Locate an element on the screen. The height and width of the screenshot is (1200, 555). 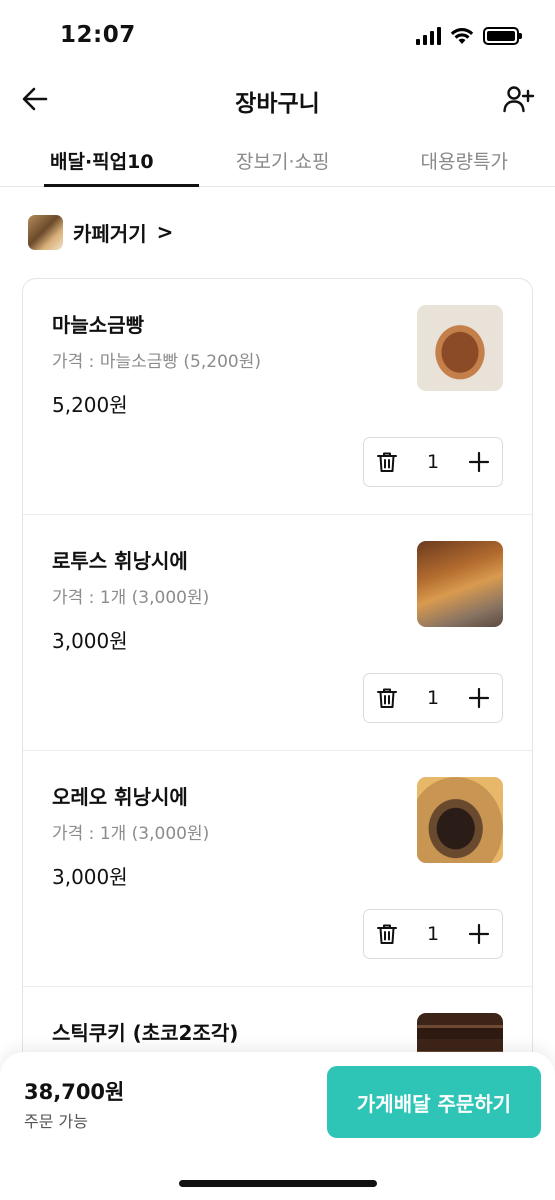
item-price: 5,200원 is located at coordinates (90, 405).